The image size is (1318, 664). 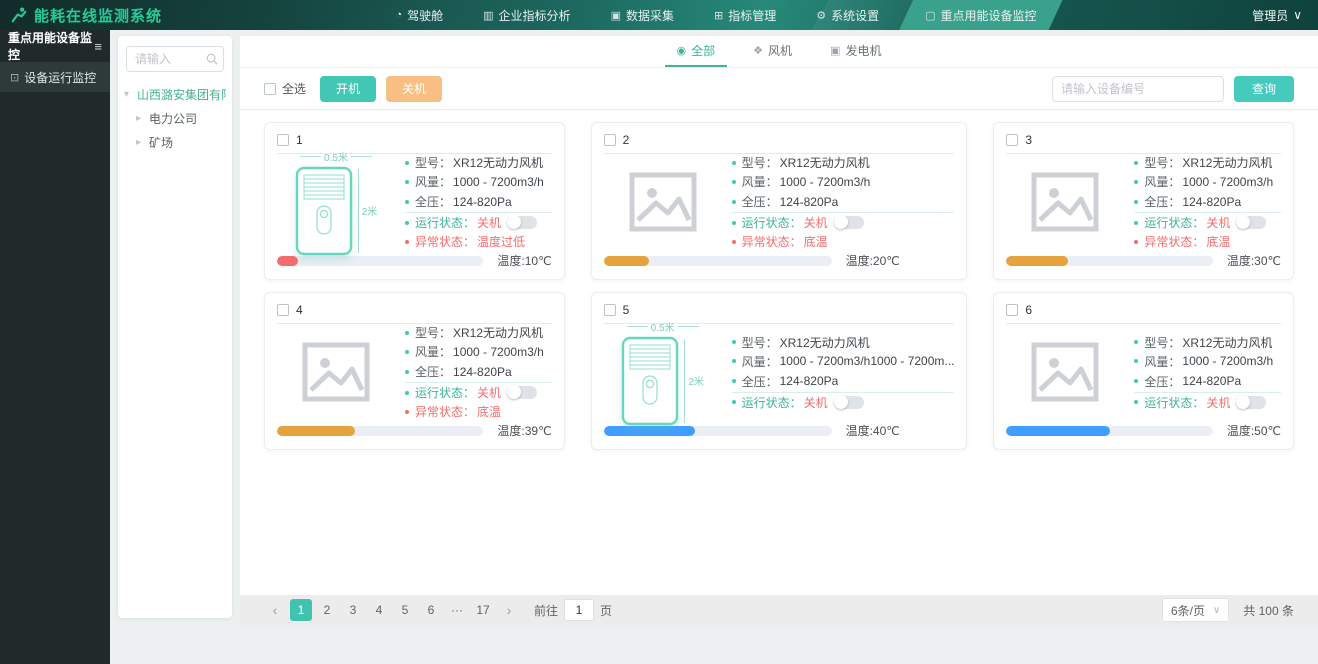 I want to click on airflow-value: 1000 - 7200m3/h, so click(x=1228, y=361).